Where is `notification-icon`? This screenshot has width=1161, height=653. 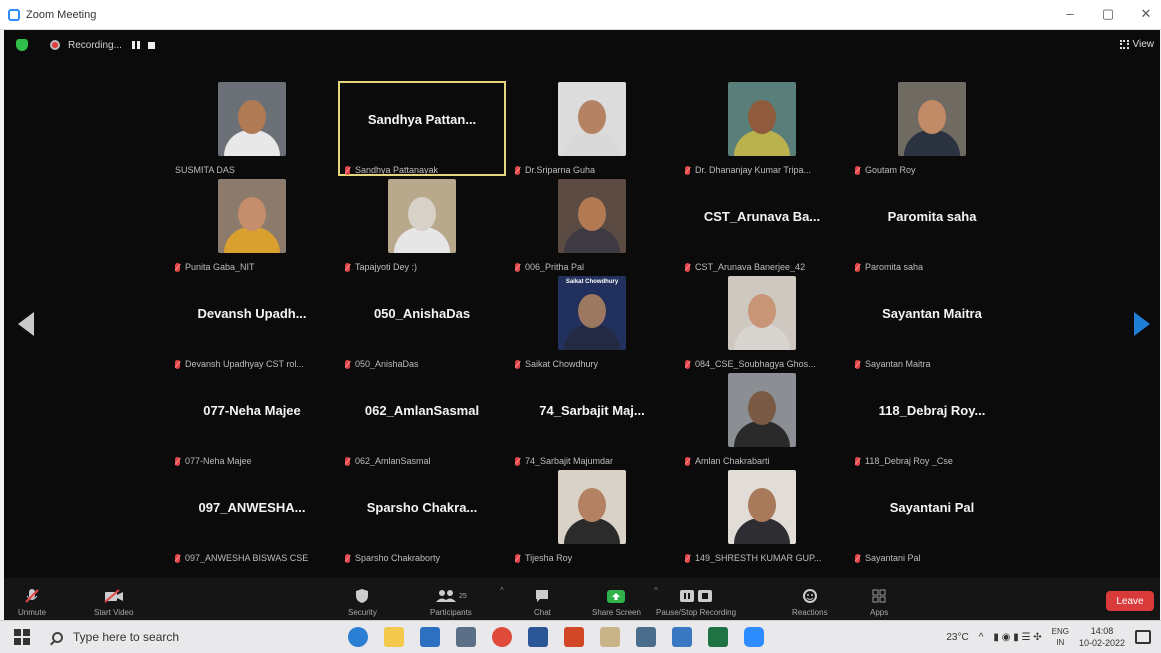
notification-icon is located at coordinates (1143, 637).